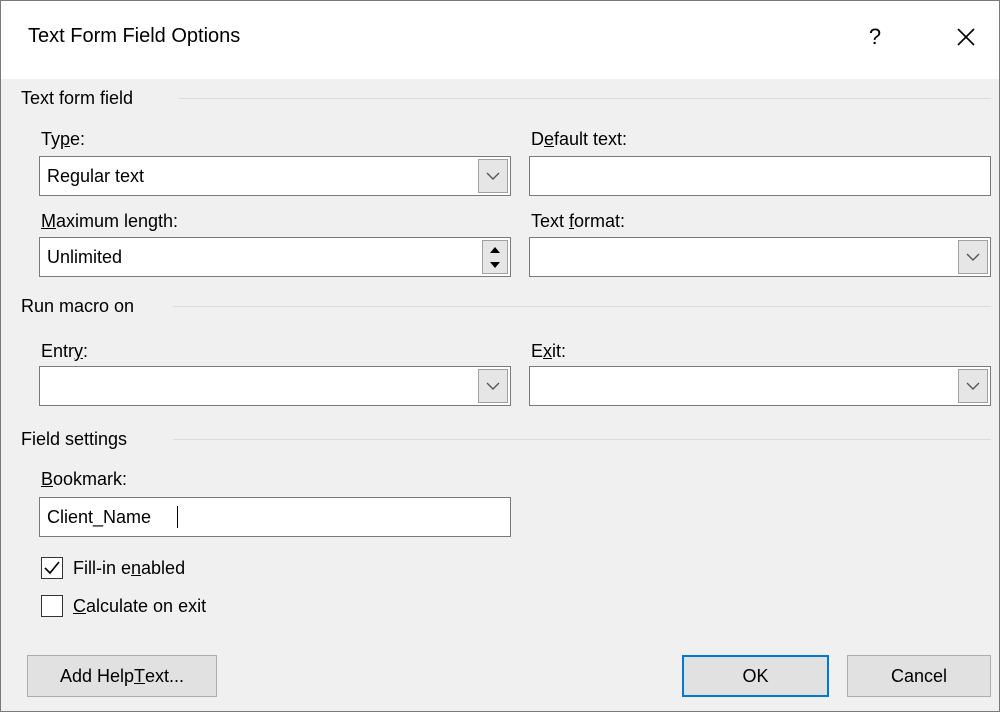 The width and height of the screenshot is (1000, 712). I want to click on arrow-down-icon, so click(495, 264).